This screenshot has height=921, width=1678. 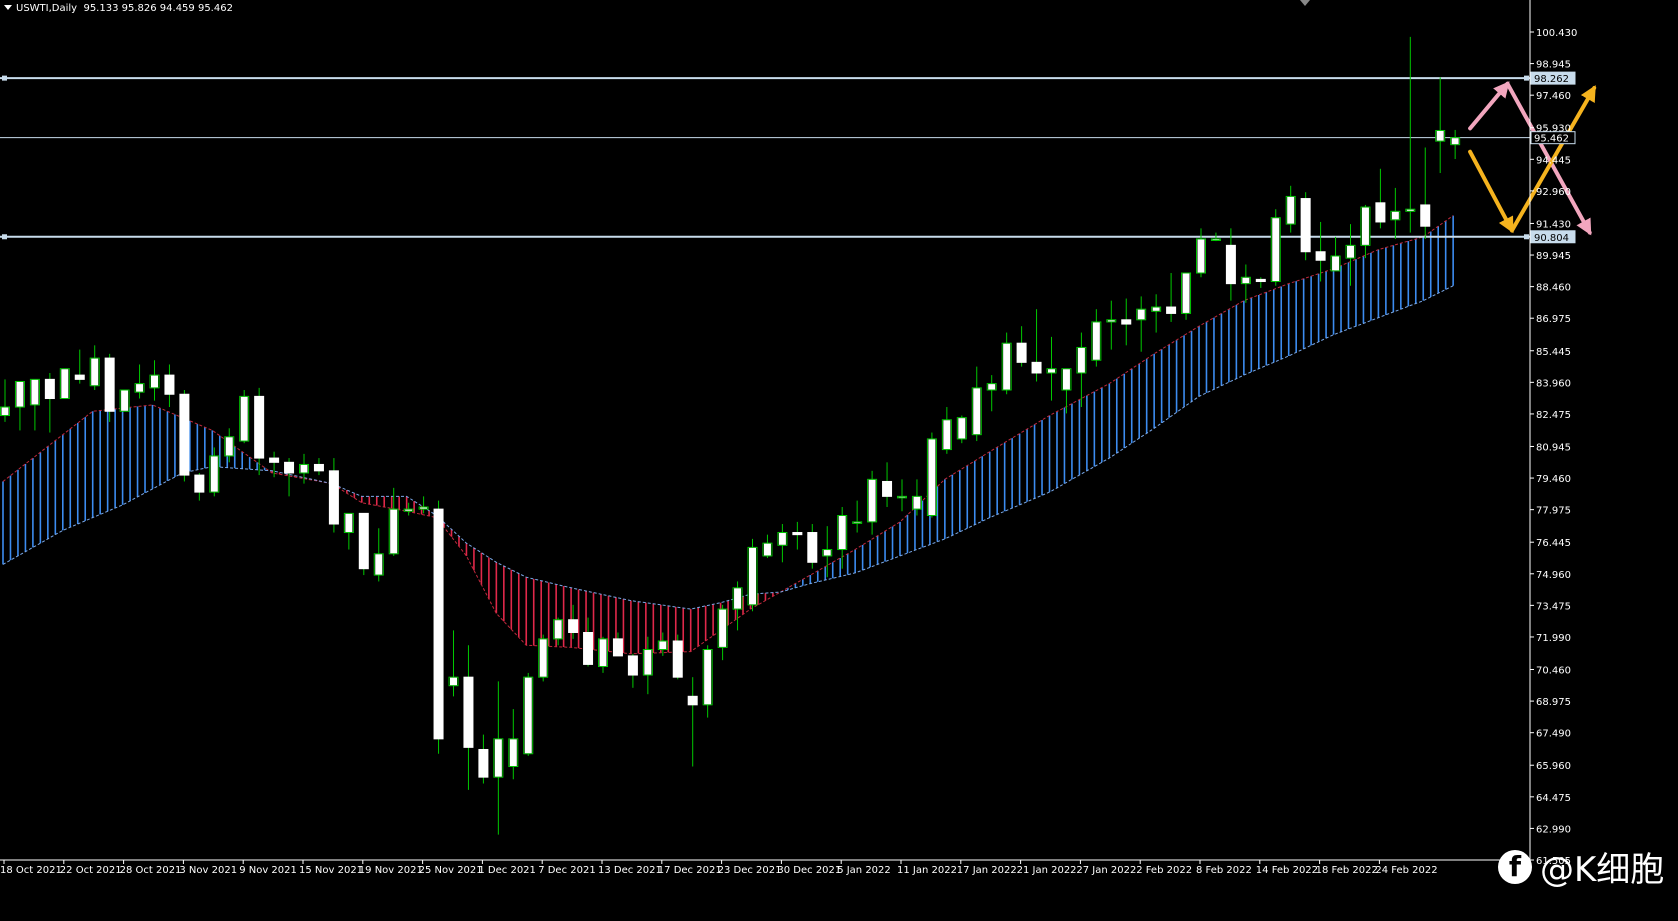 What do you see at coordinates (1553, 734) in the screenshot?
I see `y-tick-label: 67.490` at bounding box center [1553, 734].